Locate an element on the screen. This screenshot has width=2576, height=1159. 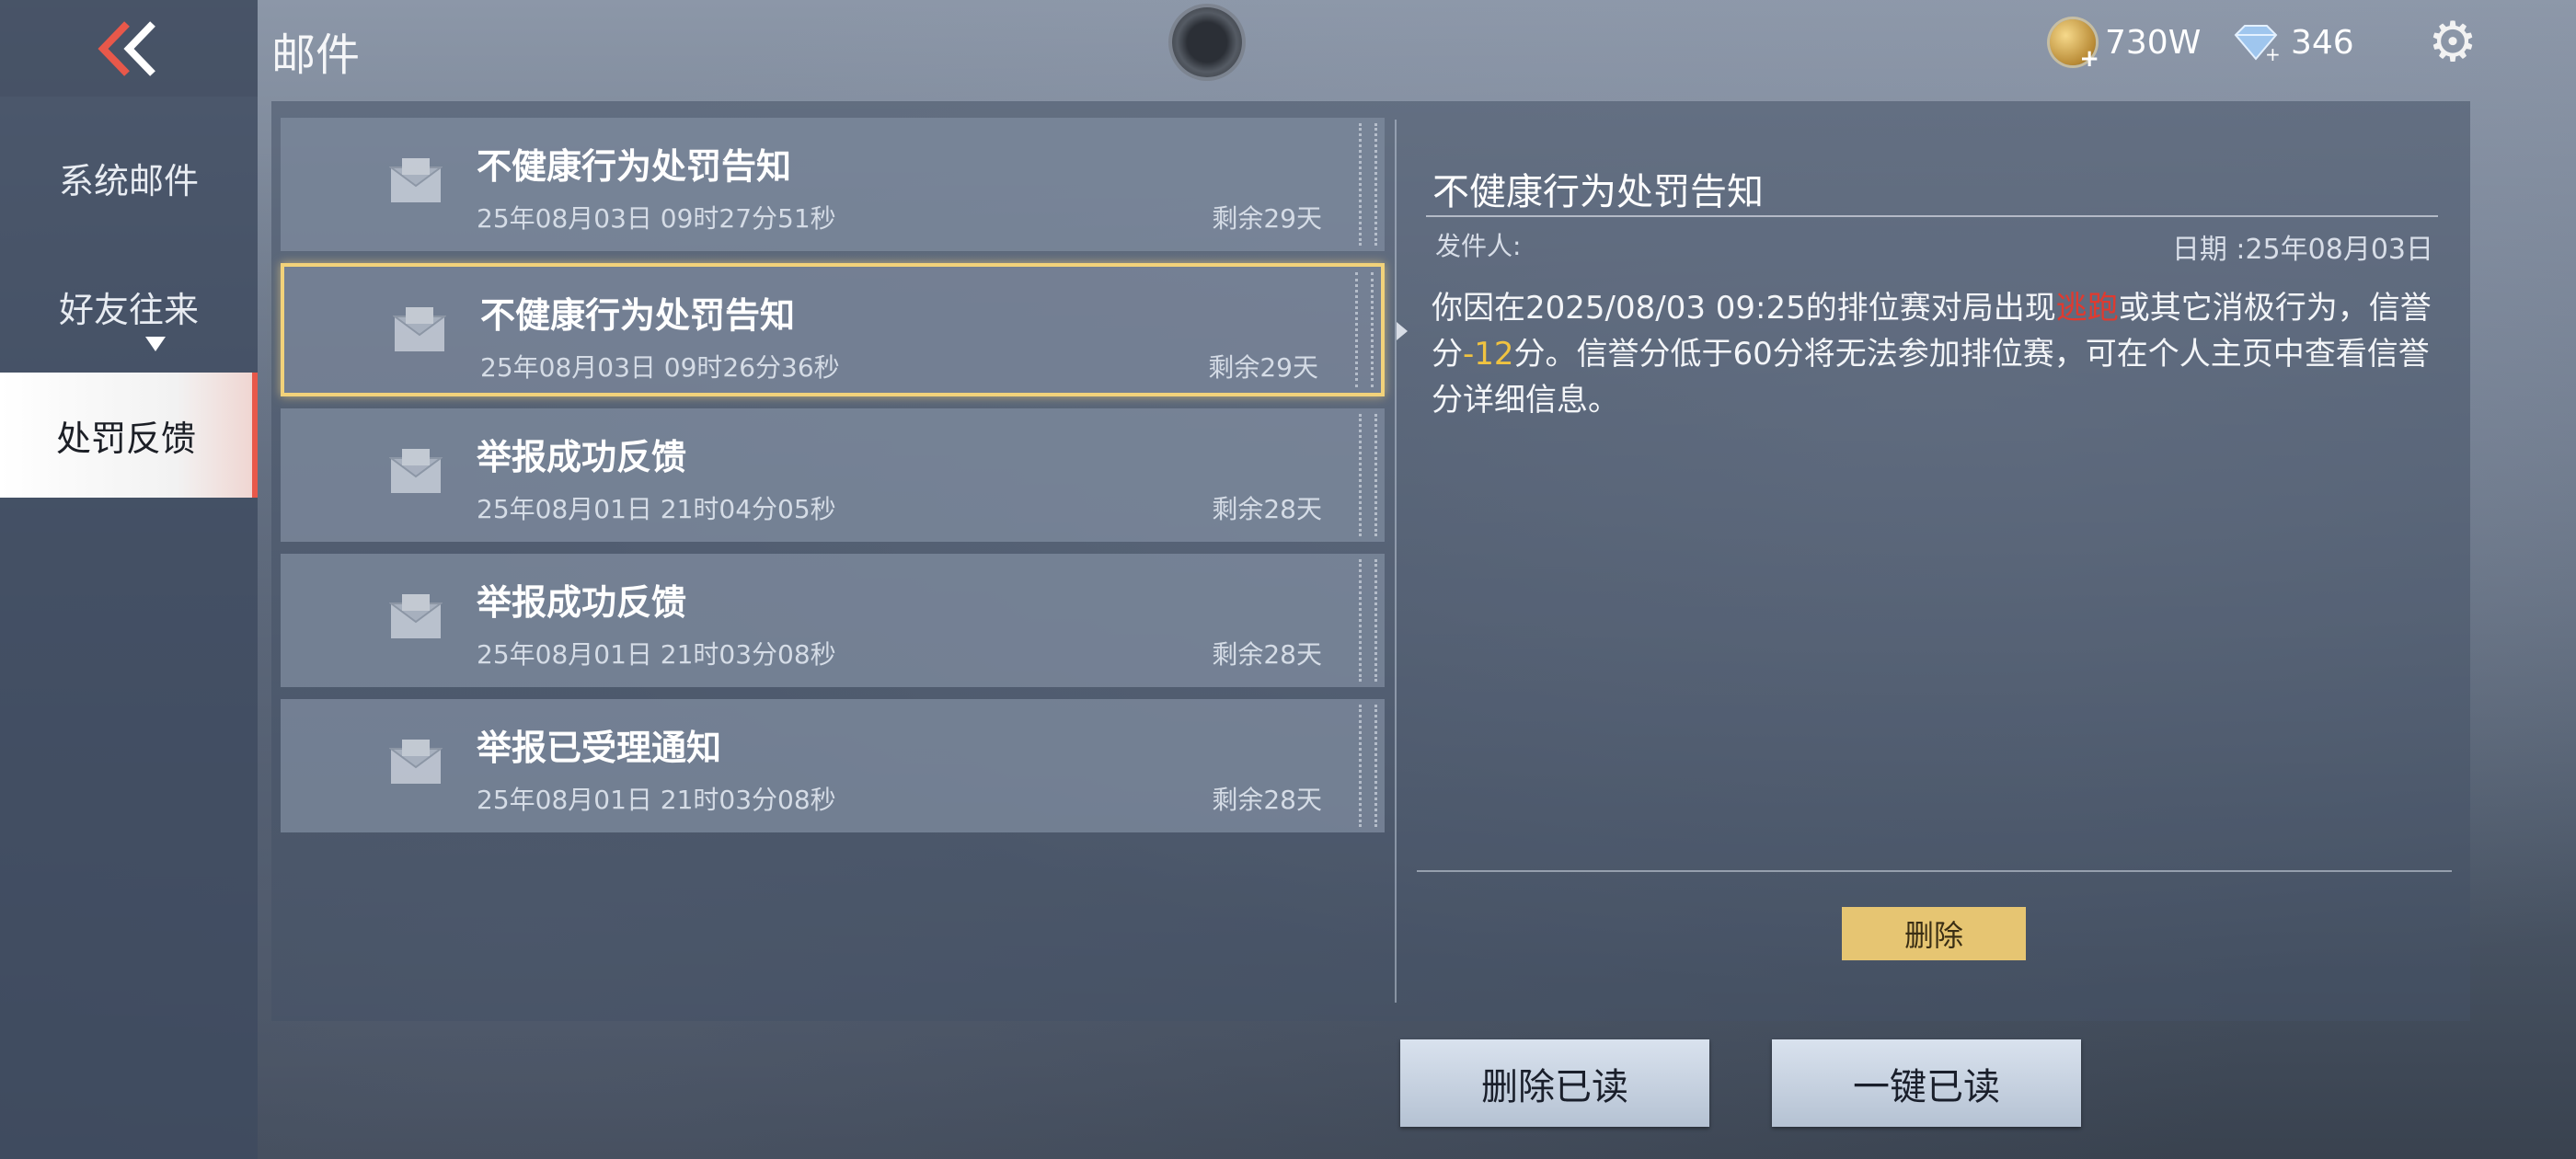
mark-all-read-button: 一键已读 is located at coordinates (1926, 1083).